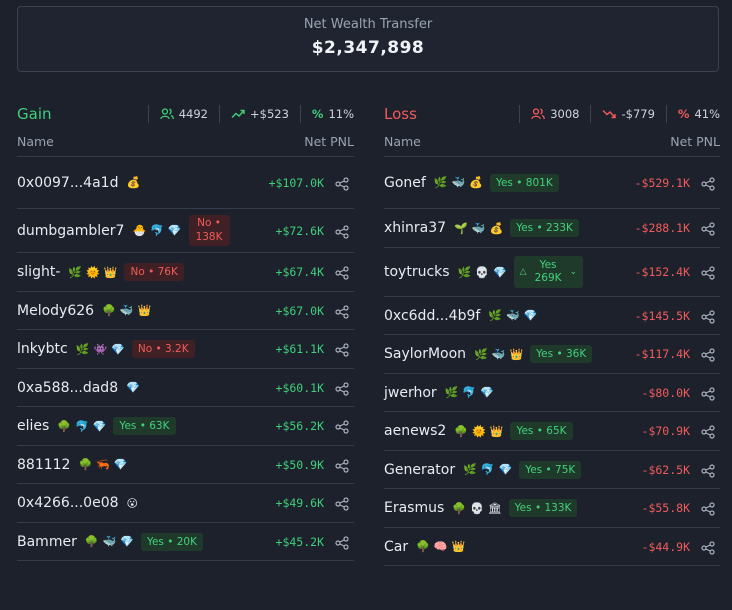 This screenshot has height=610, width=732. What do you see at coordinates (544, 228) in the screenshot?
I see `position-pill: Yes • 233K` at bounding box center [544, 228].